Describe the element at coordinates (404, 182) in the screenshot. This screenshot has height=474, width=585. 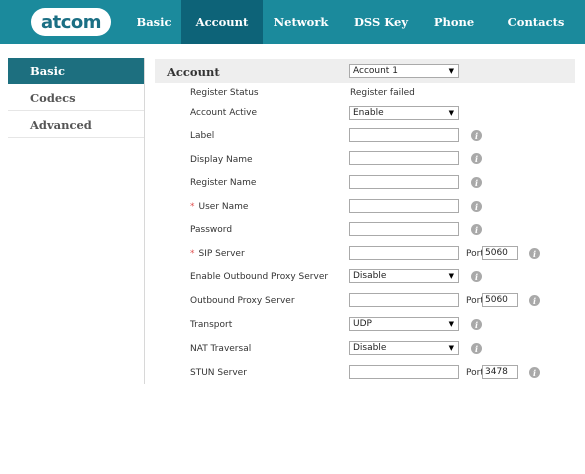
I see `register-name-input` at that location.